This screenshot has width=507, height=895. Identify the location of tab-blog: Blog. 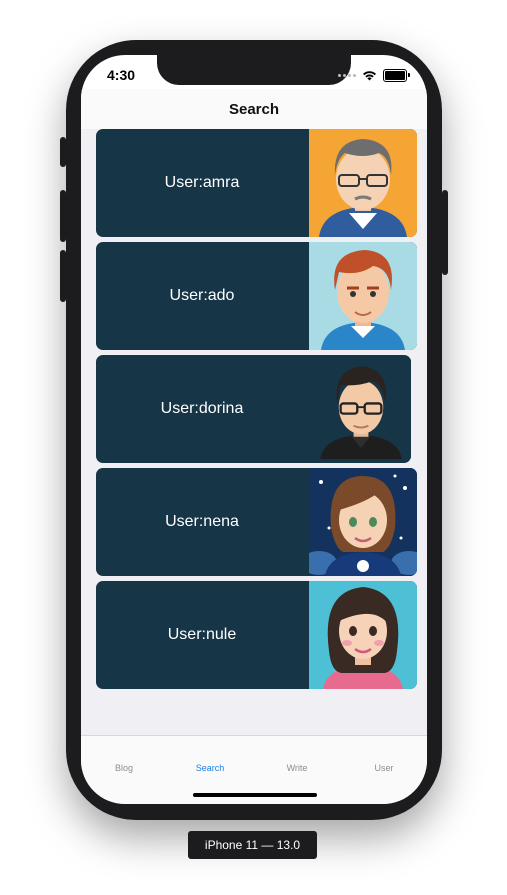
(124, 768).